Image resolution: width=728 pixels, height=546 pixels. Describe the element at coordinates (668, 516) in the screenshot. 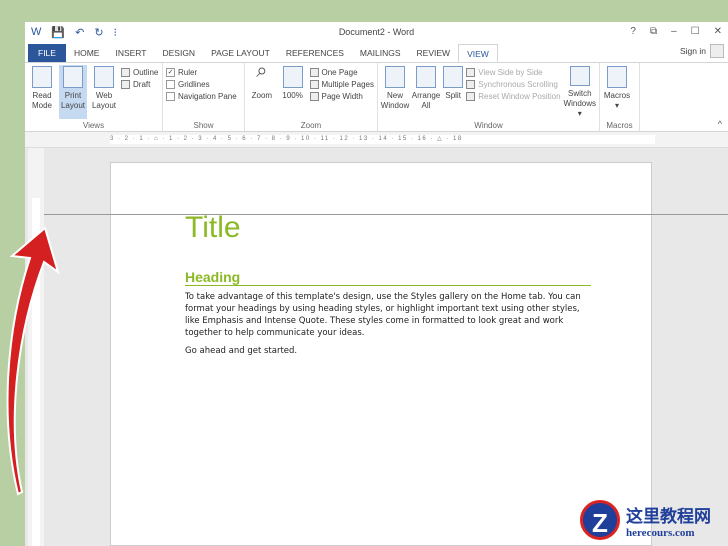

I see `watermark-name: 这里教程网` at that location.